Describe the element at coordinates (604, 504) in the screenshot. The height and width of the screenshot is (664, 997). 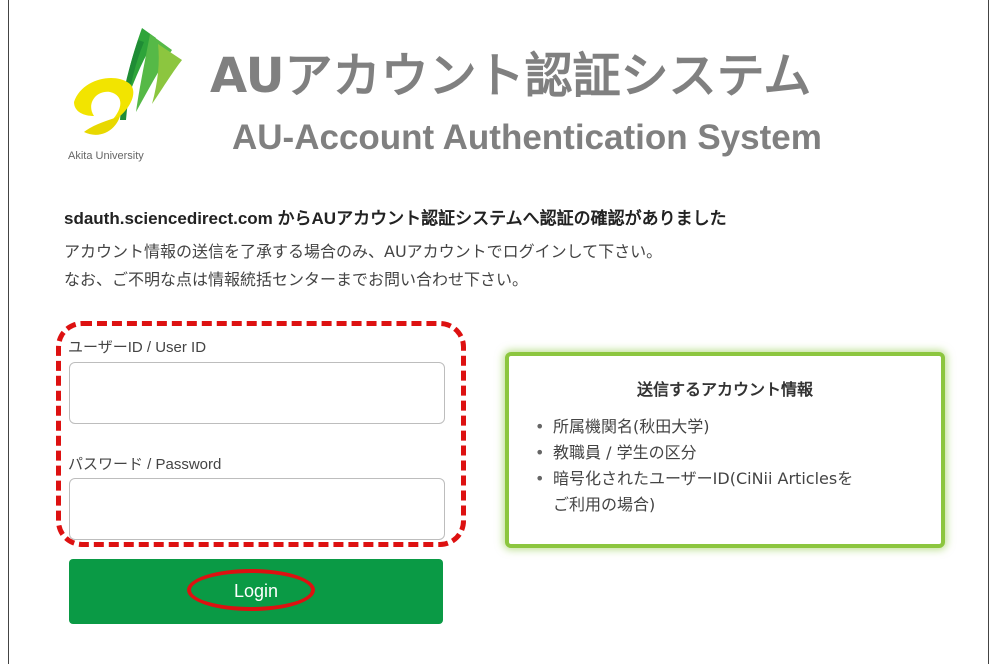
I see `list-item-continuation: ご利用の場合)` at that location.